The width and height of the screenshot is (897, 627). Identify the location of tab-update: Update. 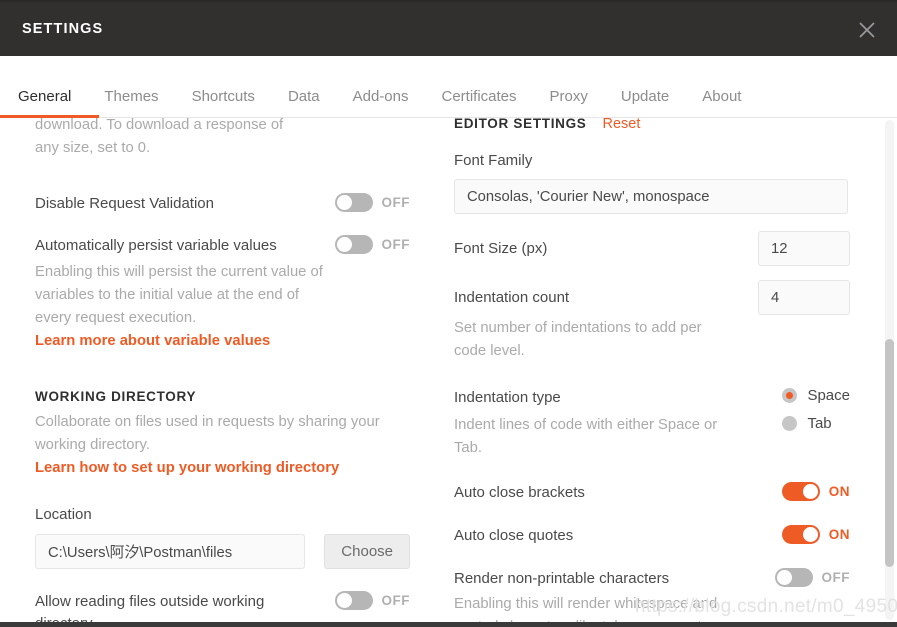
(645, 102).